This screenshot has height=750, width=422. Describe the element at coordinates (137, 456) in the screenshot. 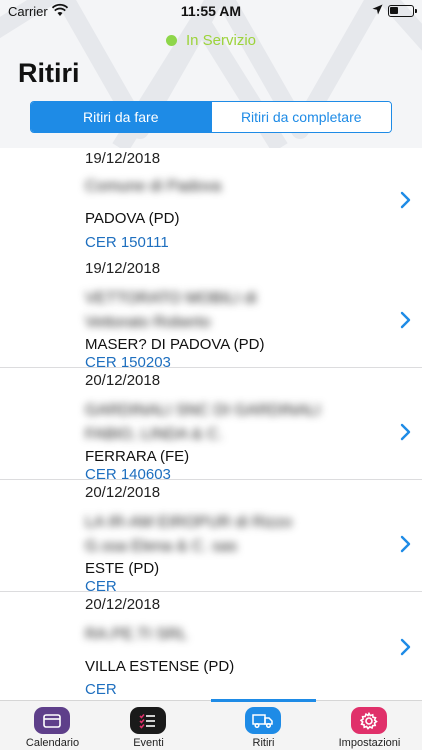

I see `pickup-city: FERRARA (FE)` at that location.